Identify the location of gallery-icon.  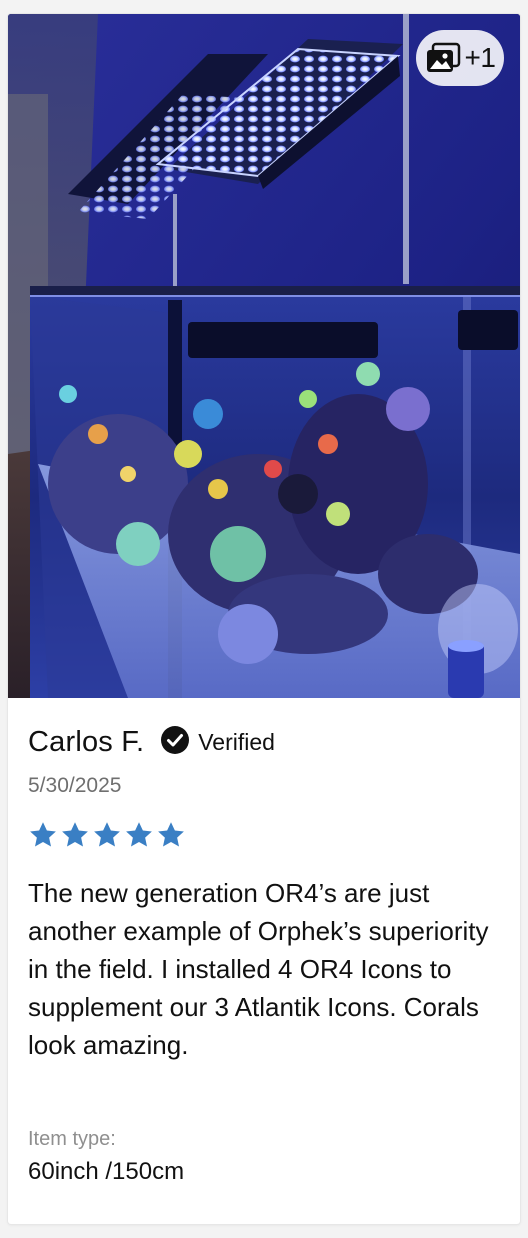
(443, 58).